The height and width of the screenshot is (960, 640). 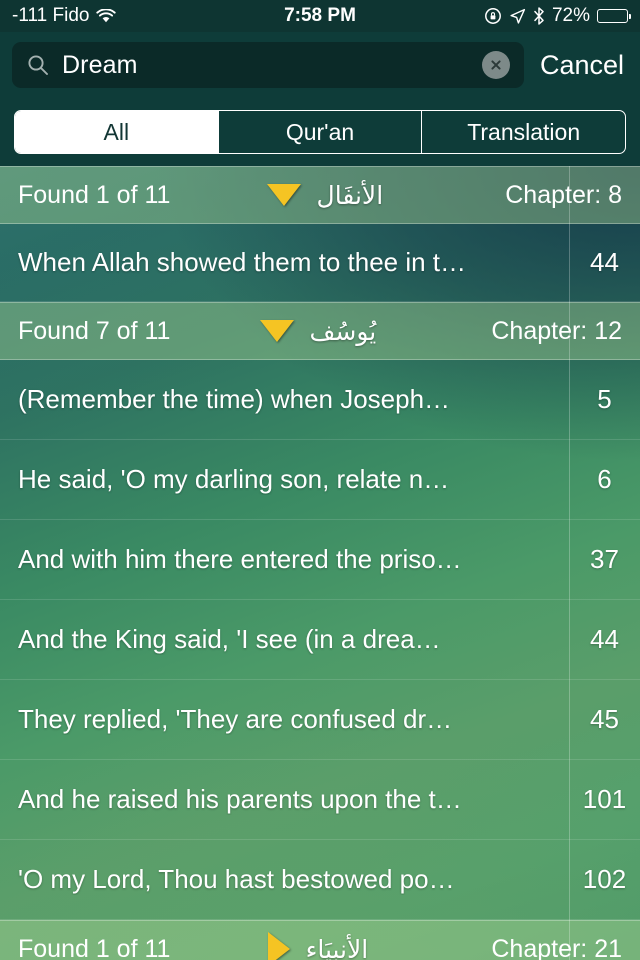 What do you see at coordinates (539, 16) in the screenshot?
I see `bluetooth-icon` at bounding box center [539, 16].